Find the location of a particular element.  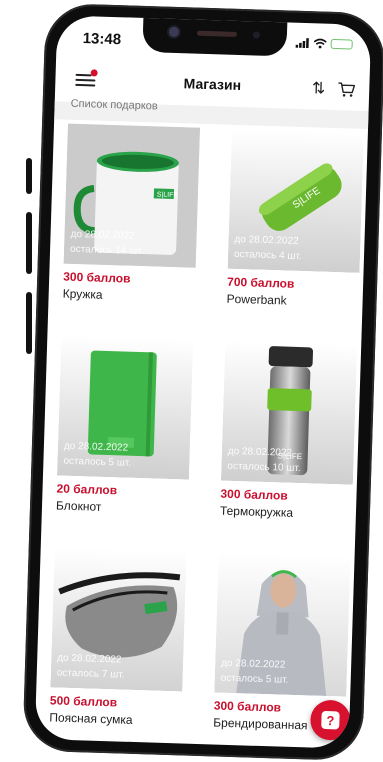

sort-icon: ⇅ is located at coordinates (319, 88).